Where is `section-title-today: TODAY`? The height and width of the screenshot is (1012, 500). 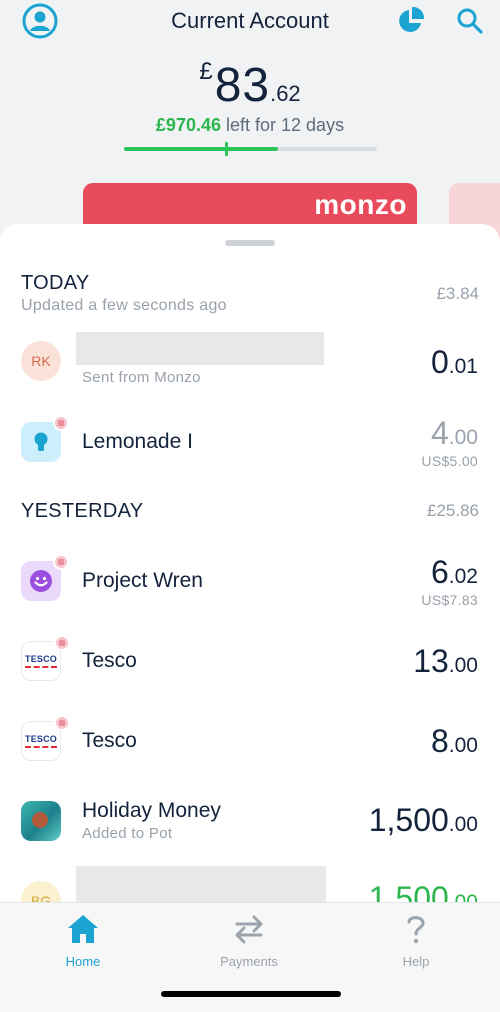
section-title-today: TODAY is located at coordinates (55, 283).